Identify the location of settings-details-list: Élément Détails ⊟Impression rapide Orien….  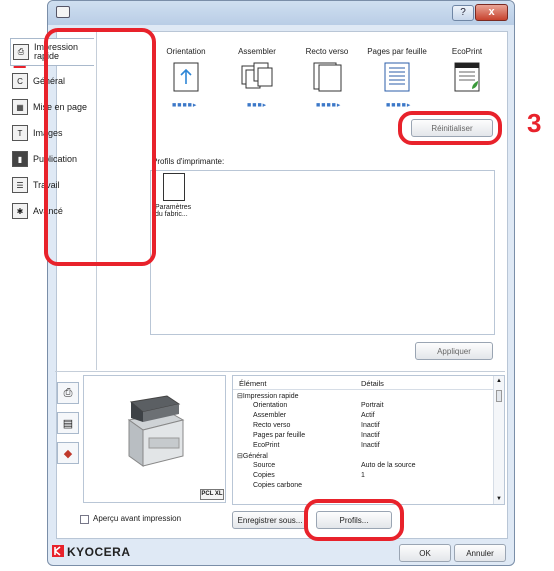
(368, 440).